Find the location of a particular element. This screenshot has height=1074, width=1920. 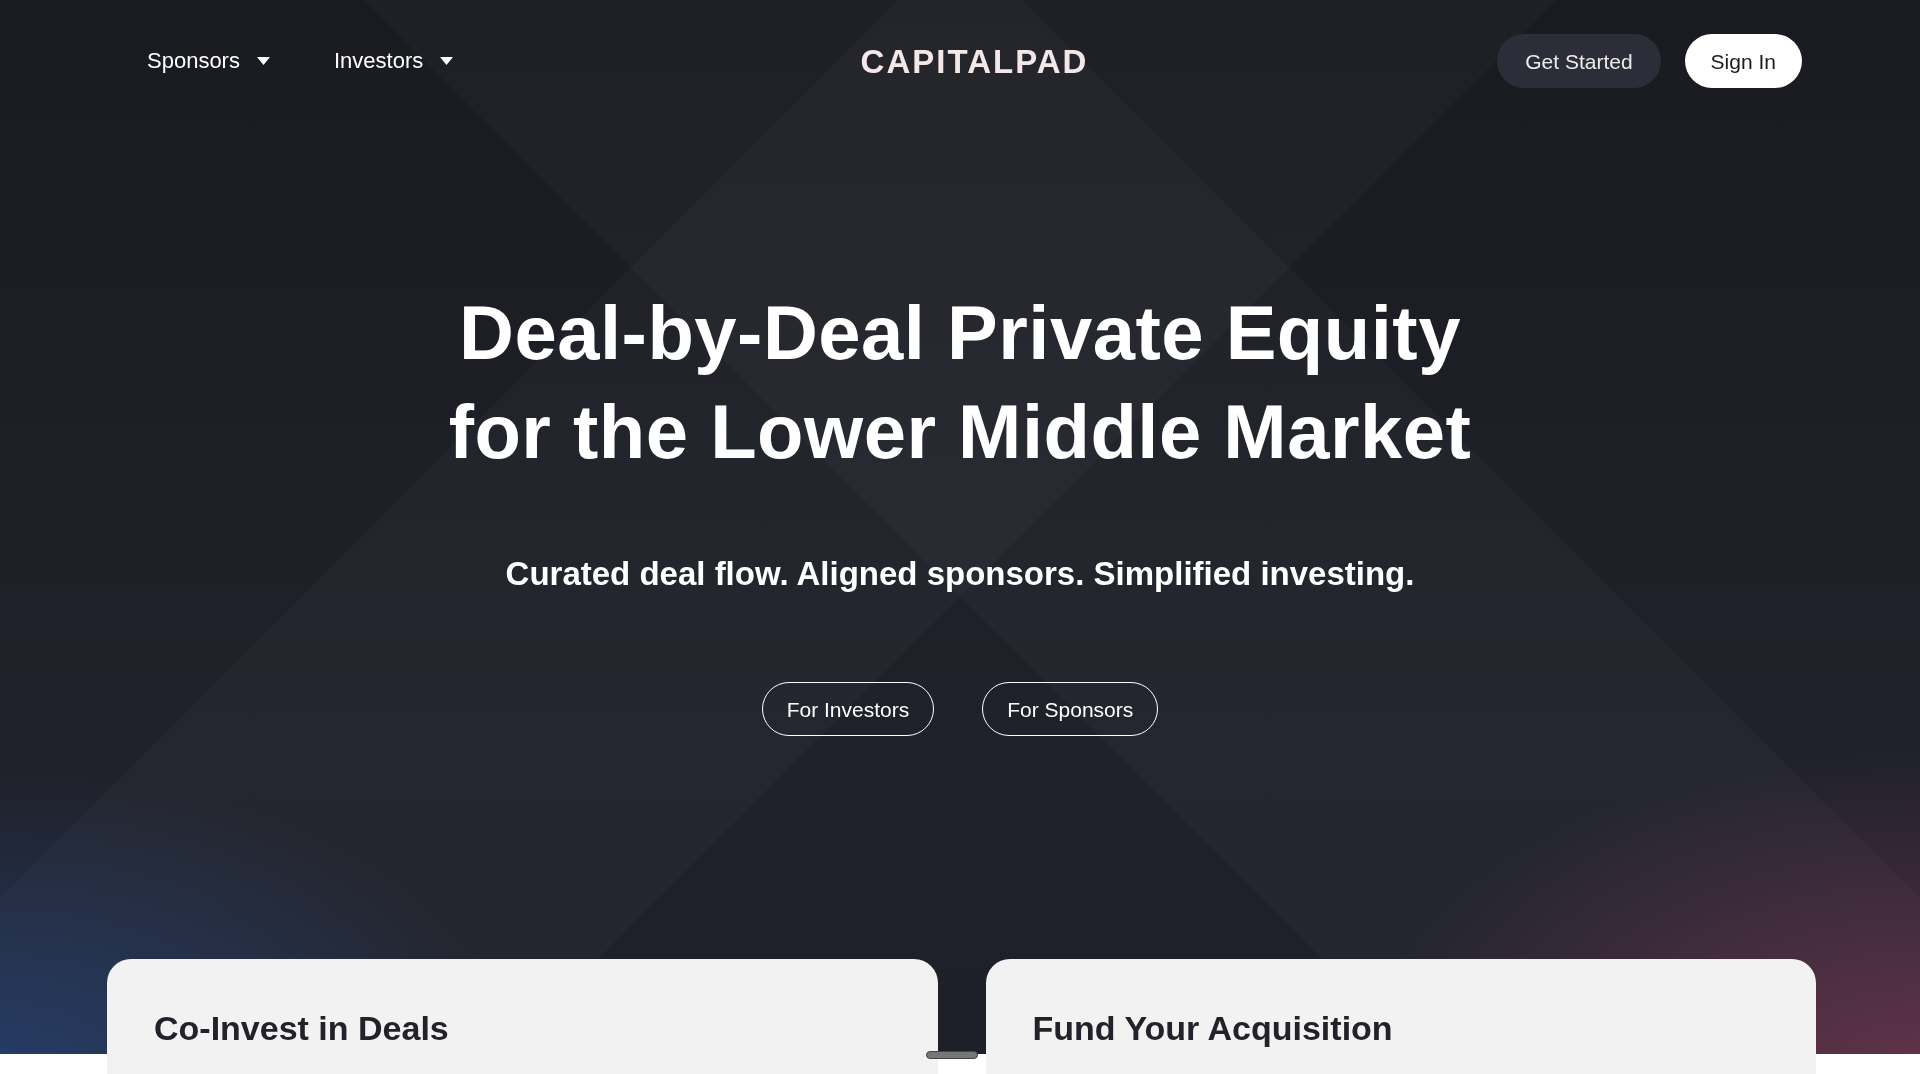

nav-dropdown: Sponsors is located at coordinates (208, 61).